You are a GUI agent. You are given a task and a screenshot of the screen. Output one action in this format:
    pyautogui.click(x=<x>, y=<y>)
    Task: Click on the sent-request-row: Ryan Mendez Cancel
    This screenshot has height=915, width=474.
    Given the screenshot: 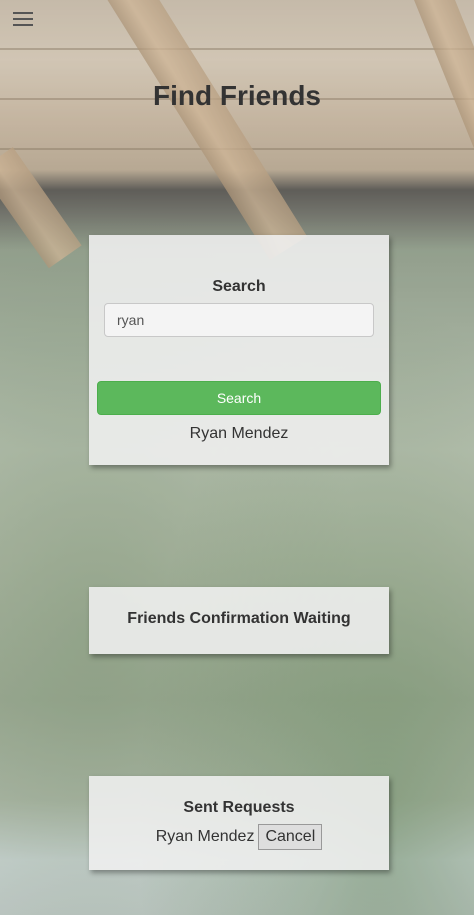 What is the action you would take?
    pyautogui.click(x=239, y=837)
    